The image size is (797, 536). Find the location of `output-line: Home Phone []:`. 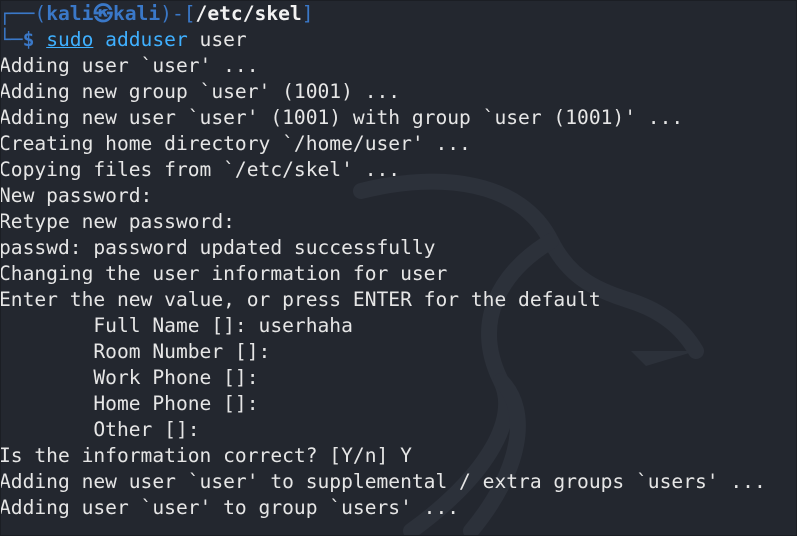

output-line: Home Phone []: is located at coordinates (129, 403).